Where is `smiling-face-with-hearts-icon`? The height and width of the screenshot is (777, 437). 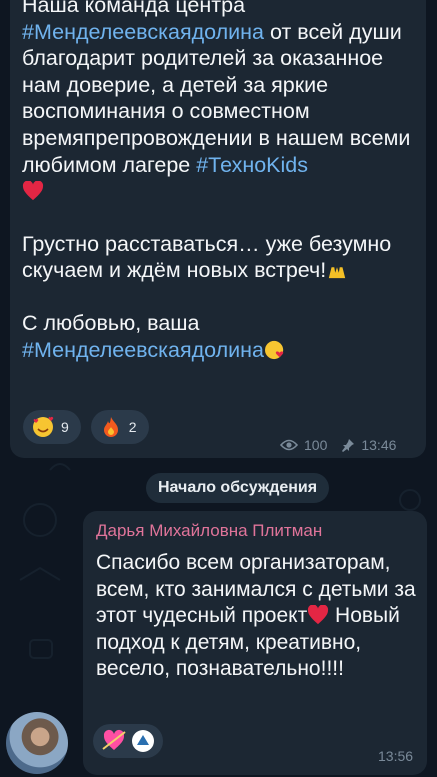
smiling-face-with-hearts-icon is located at coordinates (43, 426).